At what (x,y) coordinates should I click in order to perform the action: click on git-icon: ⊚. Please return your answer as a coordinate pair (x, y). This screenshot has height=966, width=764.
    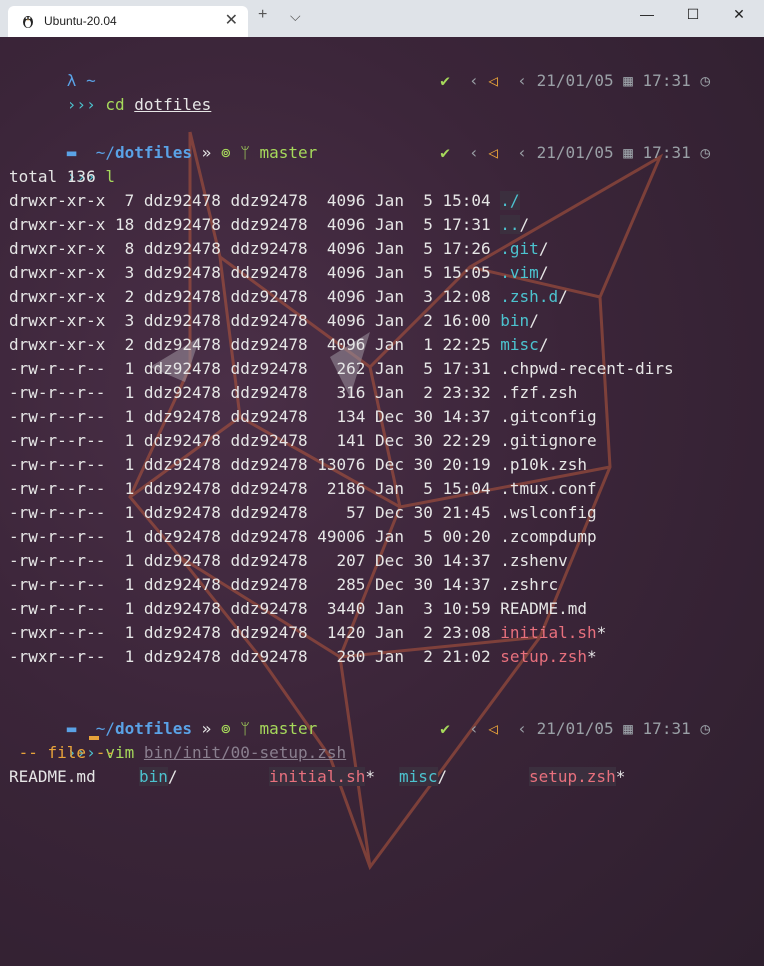
    Looking at the image, I should click on (225, 152).